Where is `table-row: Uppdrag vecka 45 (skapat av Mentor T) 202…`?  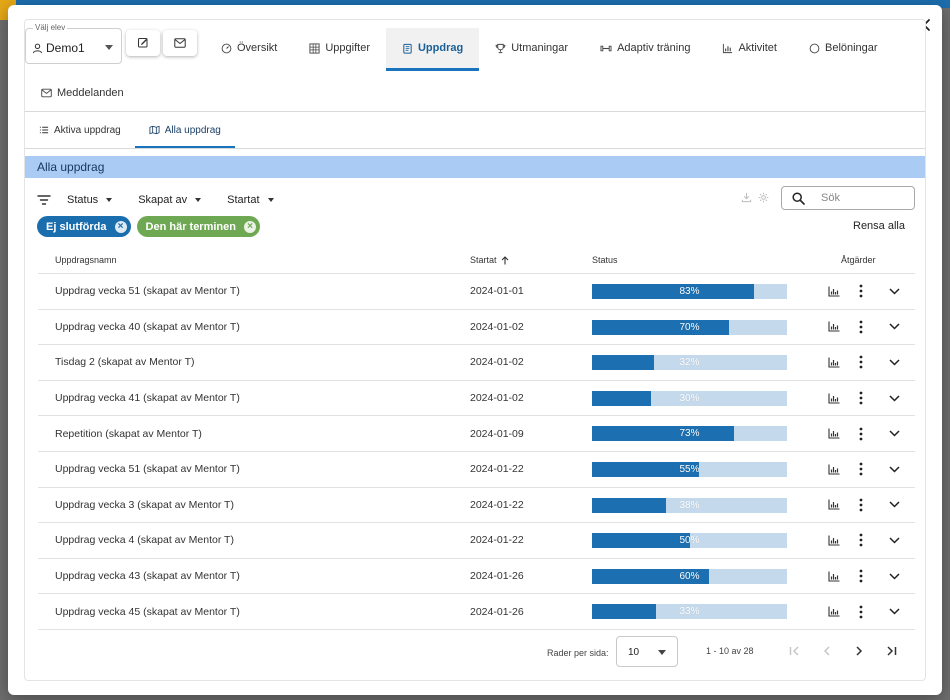 table-row: Uppdrag vecka 45 (skapat av Mentor T) 202… is located at coordinates (476, 612).